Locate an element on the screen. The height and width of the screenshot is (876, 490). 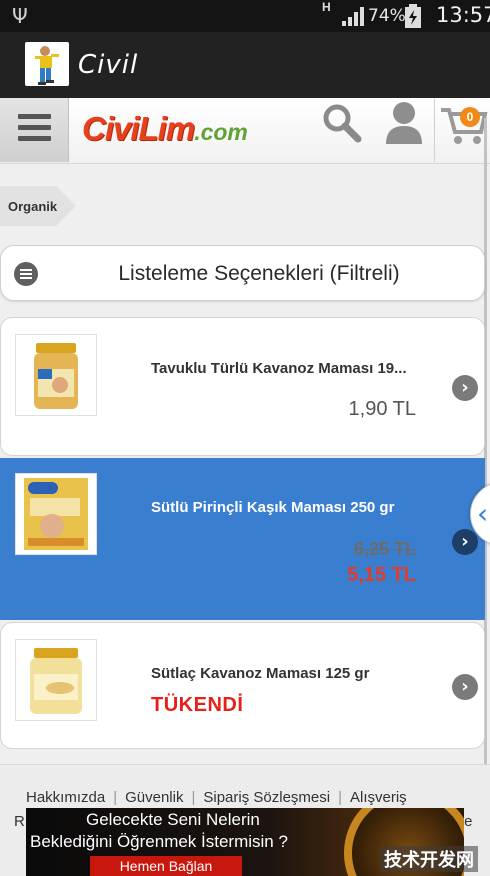
ad-cta-button: Hemen Bağlan is located at coordinates (166, 866).